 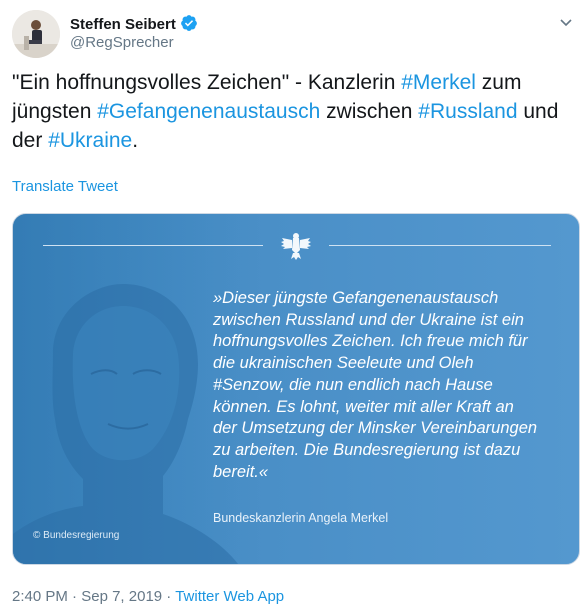 What do you see at coordinates (122, 42) in the screenshot?
I see `author-handle: @RegSprecher` at bounding box center [122, 42].